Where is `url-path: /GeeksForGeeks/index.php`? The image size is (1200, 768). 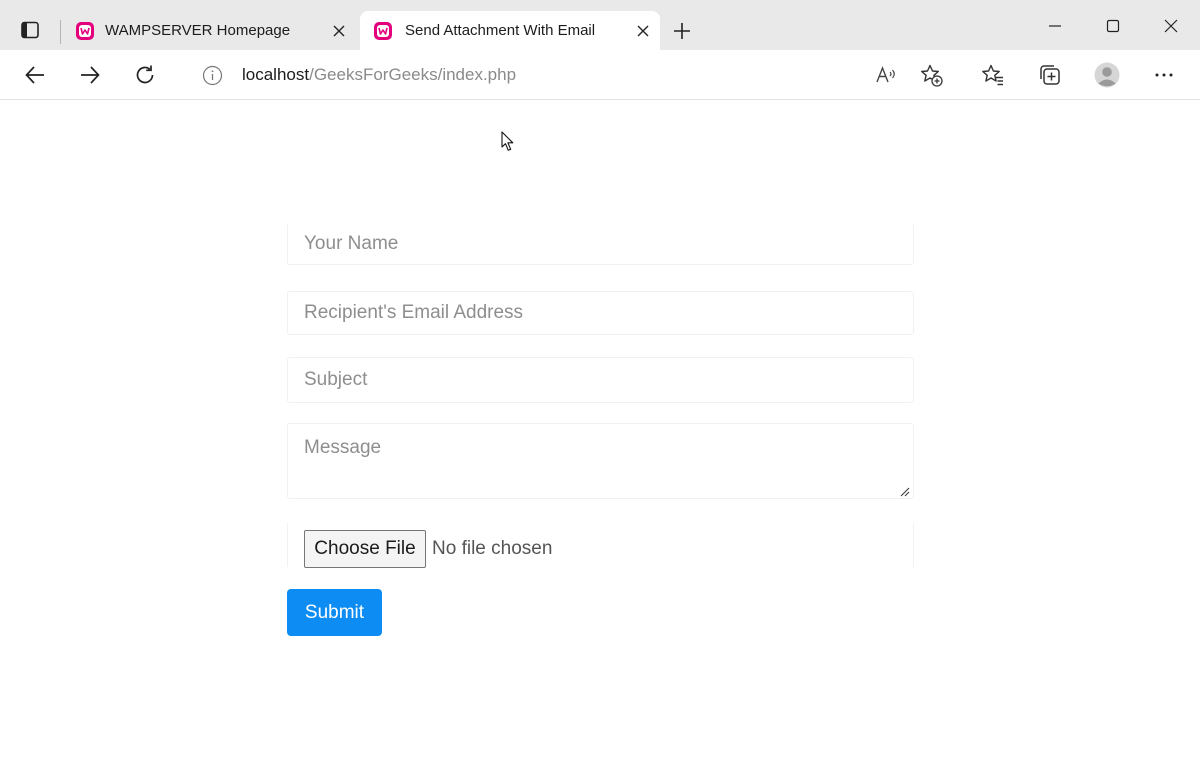
url-path: /GeeksForGeeks/index.php is located at coordinates (413, 74).